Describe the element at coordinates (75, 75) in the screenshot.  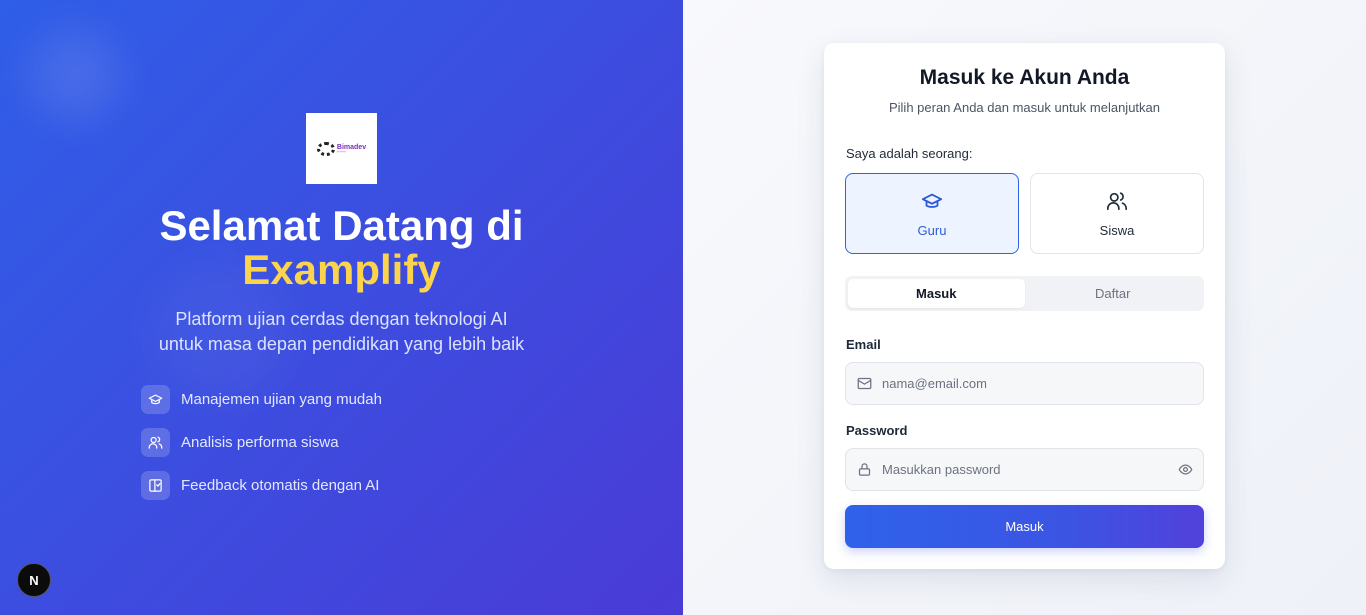
I see `decorative-glow` at that location.